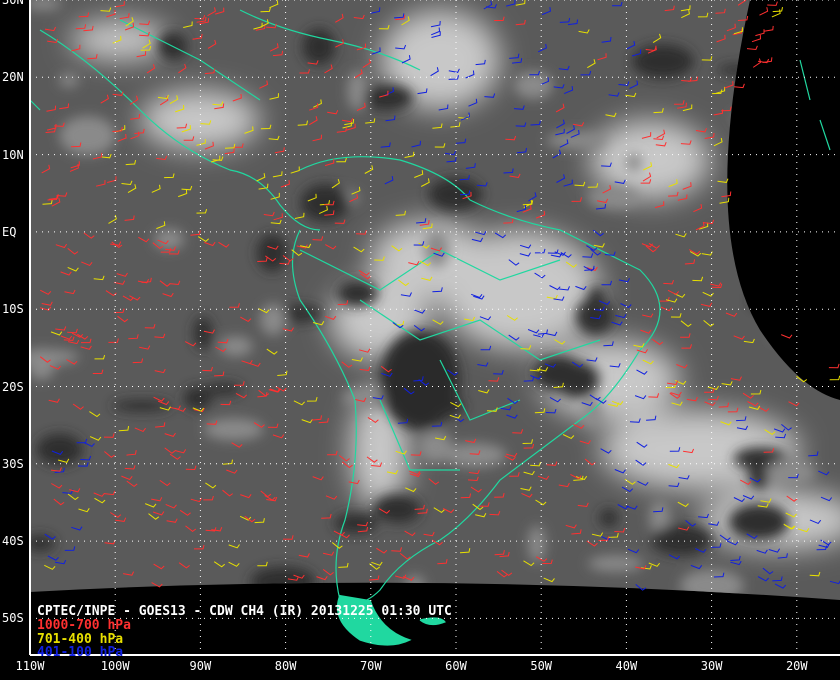 The height and width of the screenshot is (680, 840). Describe the element at coordinates (13, 154) in the screenshot. I see `lat-label: 10N` at that location.